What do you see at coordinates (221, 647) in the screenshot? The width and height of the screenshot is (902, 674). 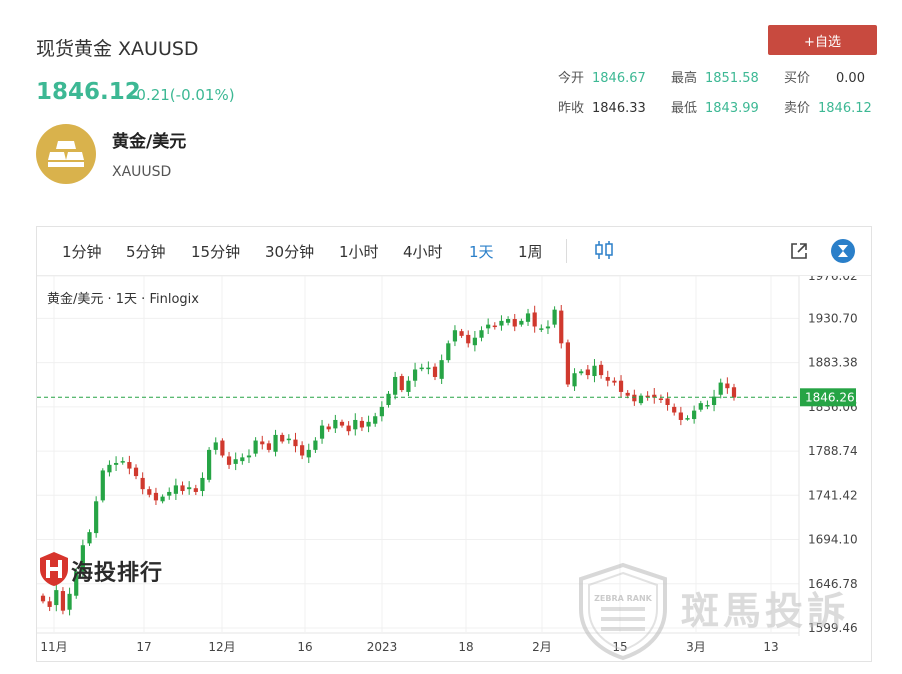 I see `x-tick-label: 12月` at bounding box center [221, 647].